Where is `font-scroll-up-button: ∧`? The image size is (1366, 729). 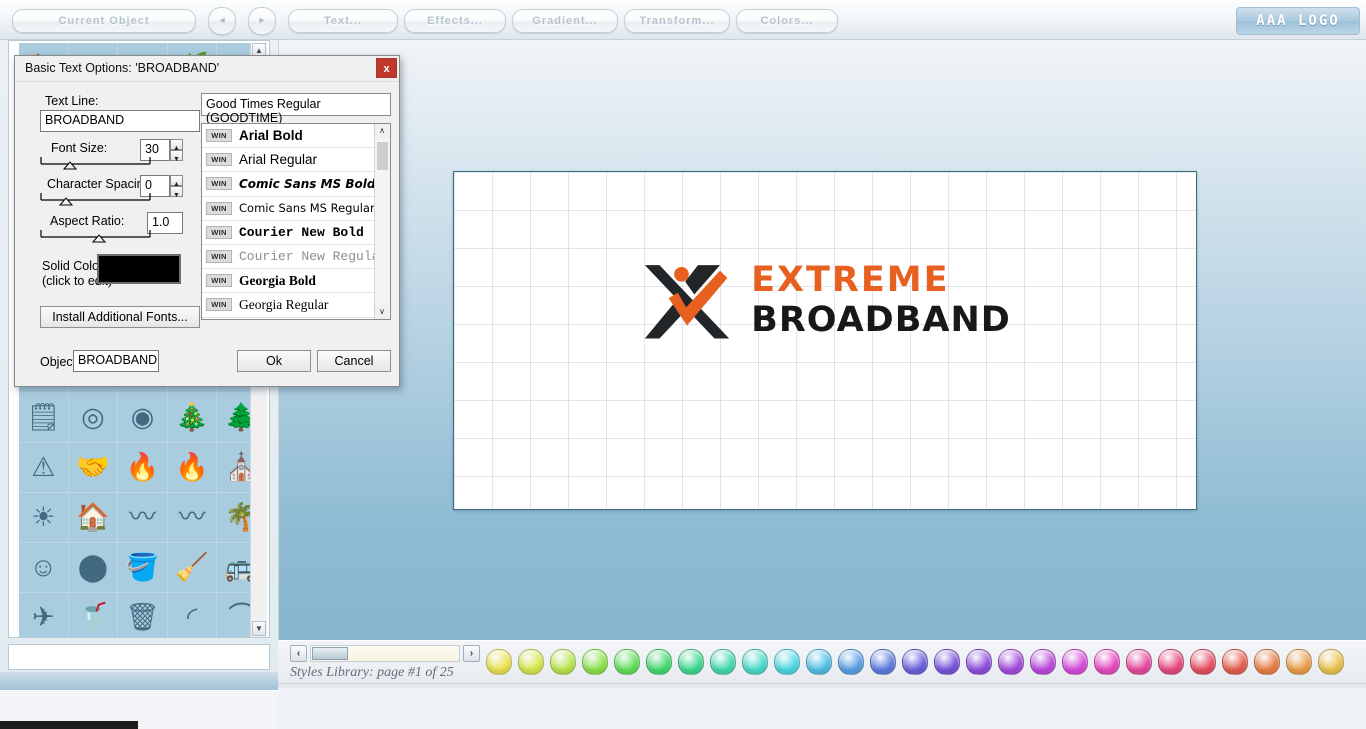 font-scroll-up-button: ∧ is located at coordinates (382, 131).